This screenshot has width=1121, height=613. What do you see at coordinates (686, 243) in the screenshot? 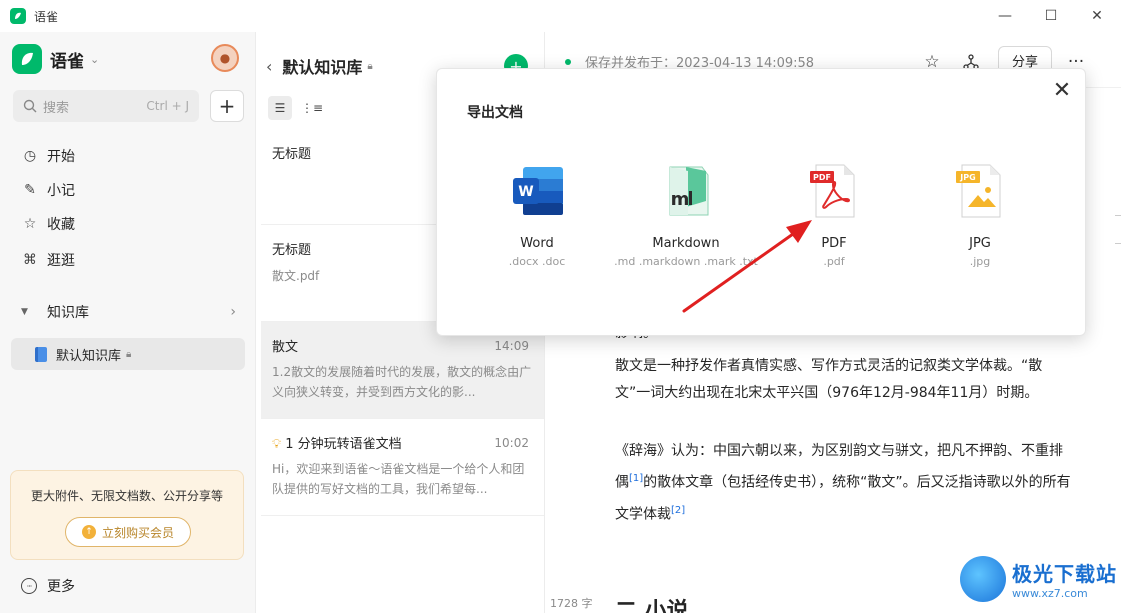
I see `format-name: Markdown` at bounding box center [686, 243].